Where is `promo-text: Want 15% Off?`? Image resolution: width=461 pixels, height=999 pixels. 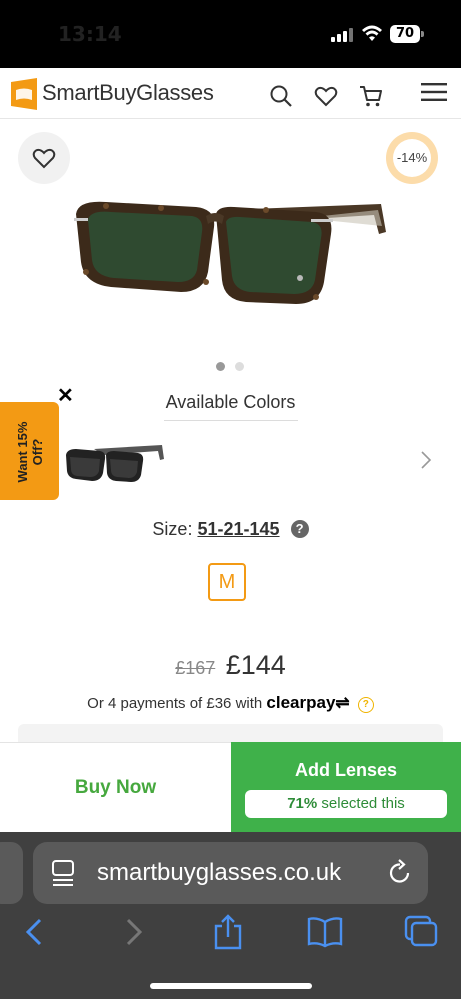
promo-text: Want 15% Off? is located at coordinates (30, 452).